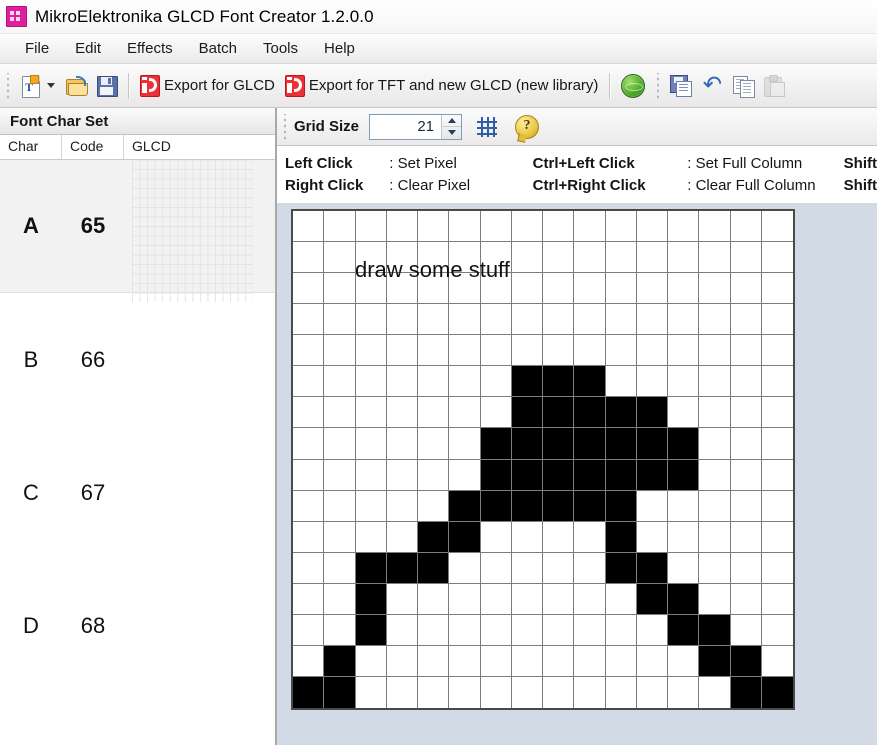 Image resolution: width=877 pixels, height=745 pixels. What do you see at coordinates (138, 492) in the screenshot?
I see `table-row: C 67` at bounding box center [138, 492].